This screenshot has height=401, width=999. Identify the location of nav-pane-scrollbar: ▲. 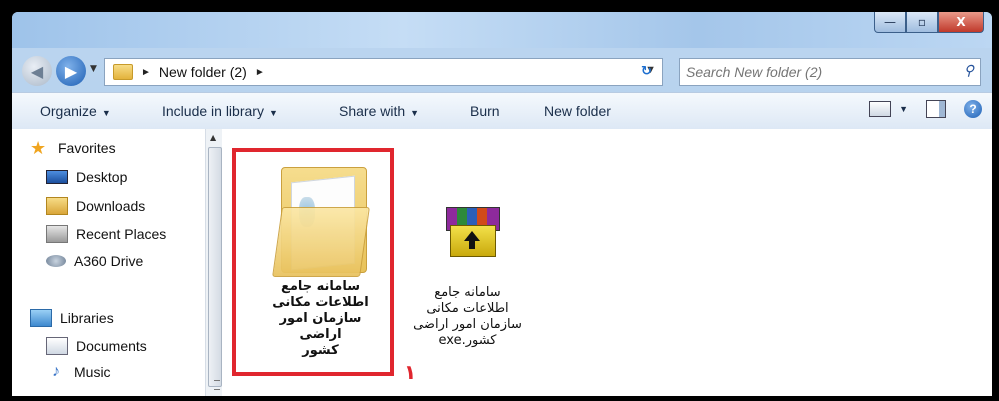
(214, 262).